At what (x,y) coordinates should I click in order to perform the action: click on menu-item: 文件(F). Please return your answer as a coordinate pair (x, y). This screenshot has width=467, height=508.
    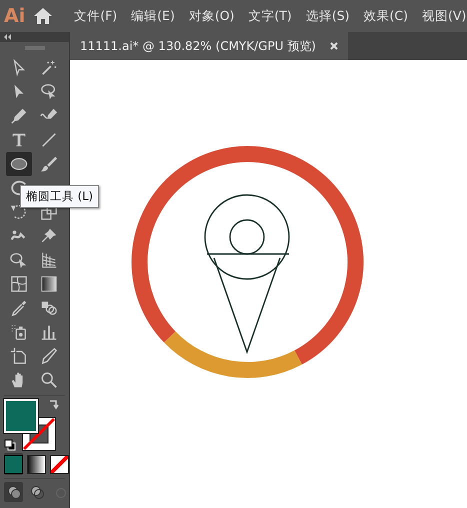
    Looking at the image, I should click on (95, 16).